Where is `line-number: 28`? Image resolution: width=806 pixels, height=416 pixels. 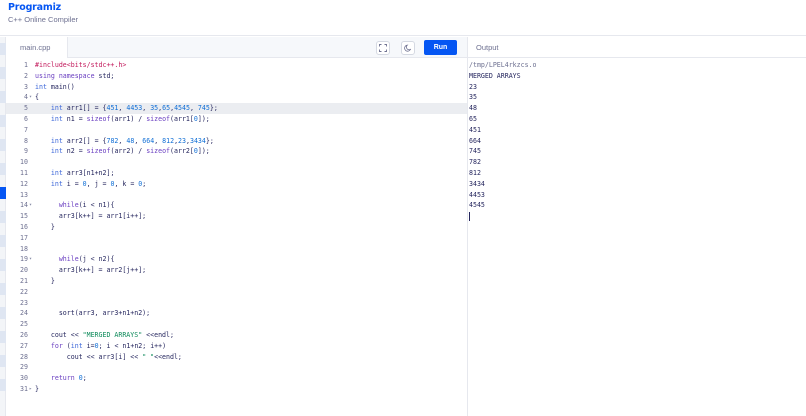
line-number: 28 is located at coordinates (24, 356).